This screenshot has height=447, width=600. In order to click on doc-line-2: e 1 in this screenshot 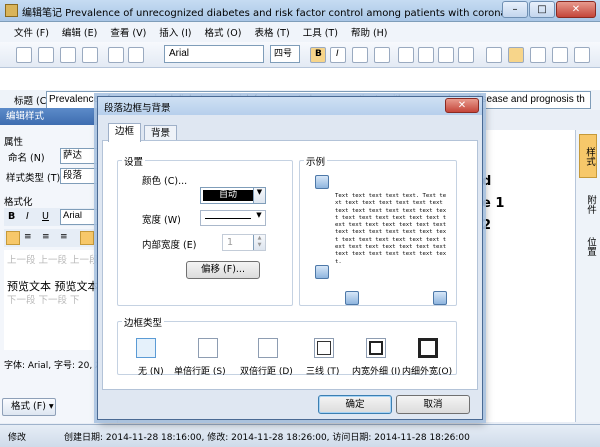, I will do `click(493, 203)`.